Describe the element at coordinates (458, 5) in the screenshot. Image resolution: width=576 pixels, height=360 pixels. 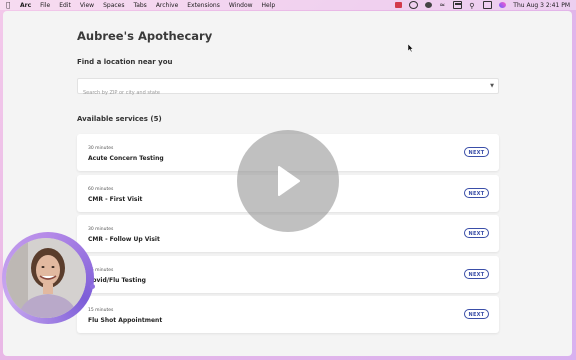
I see `battery-icon` at that location.